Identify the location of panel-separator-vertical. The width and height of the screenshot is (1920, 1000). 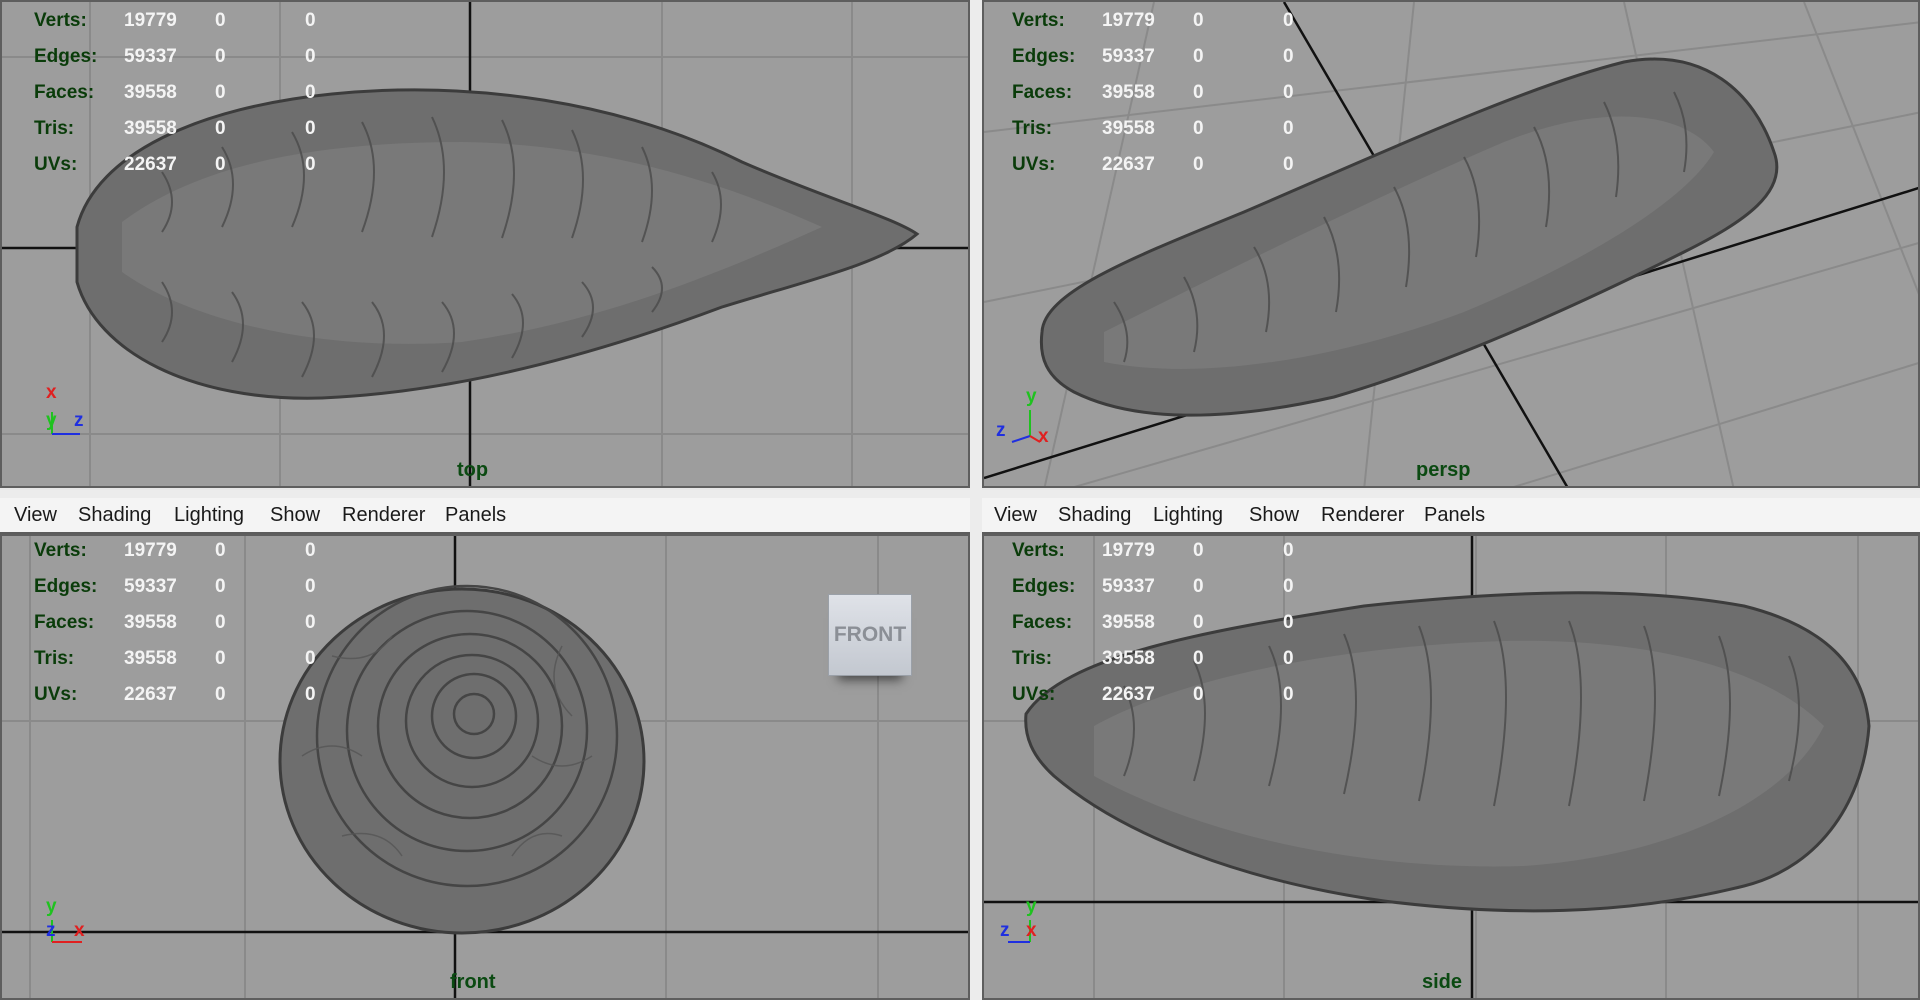
(976, 500).